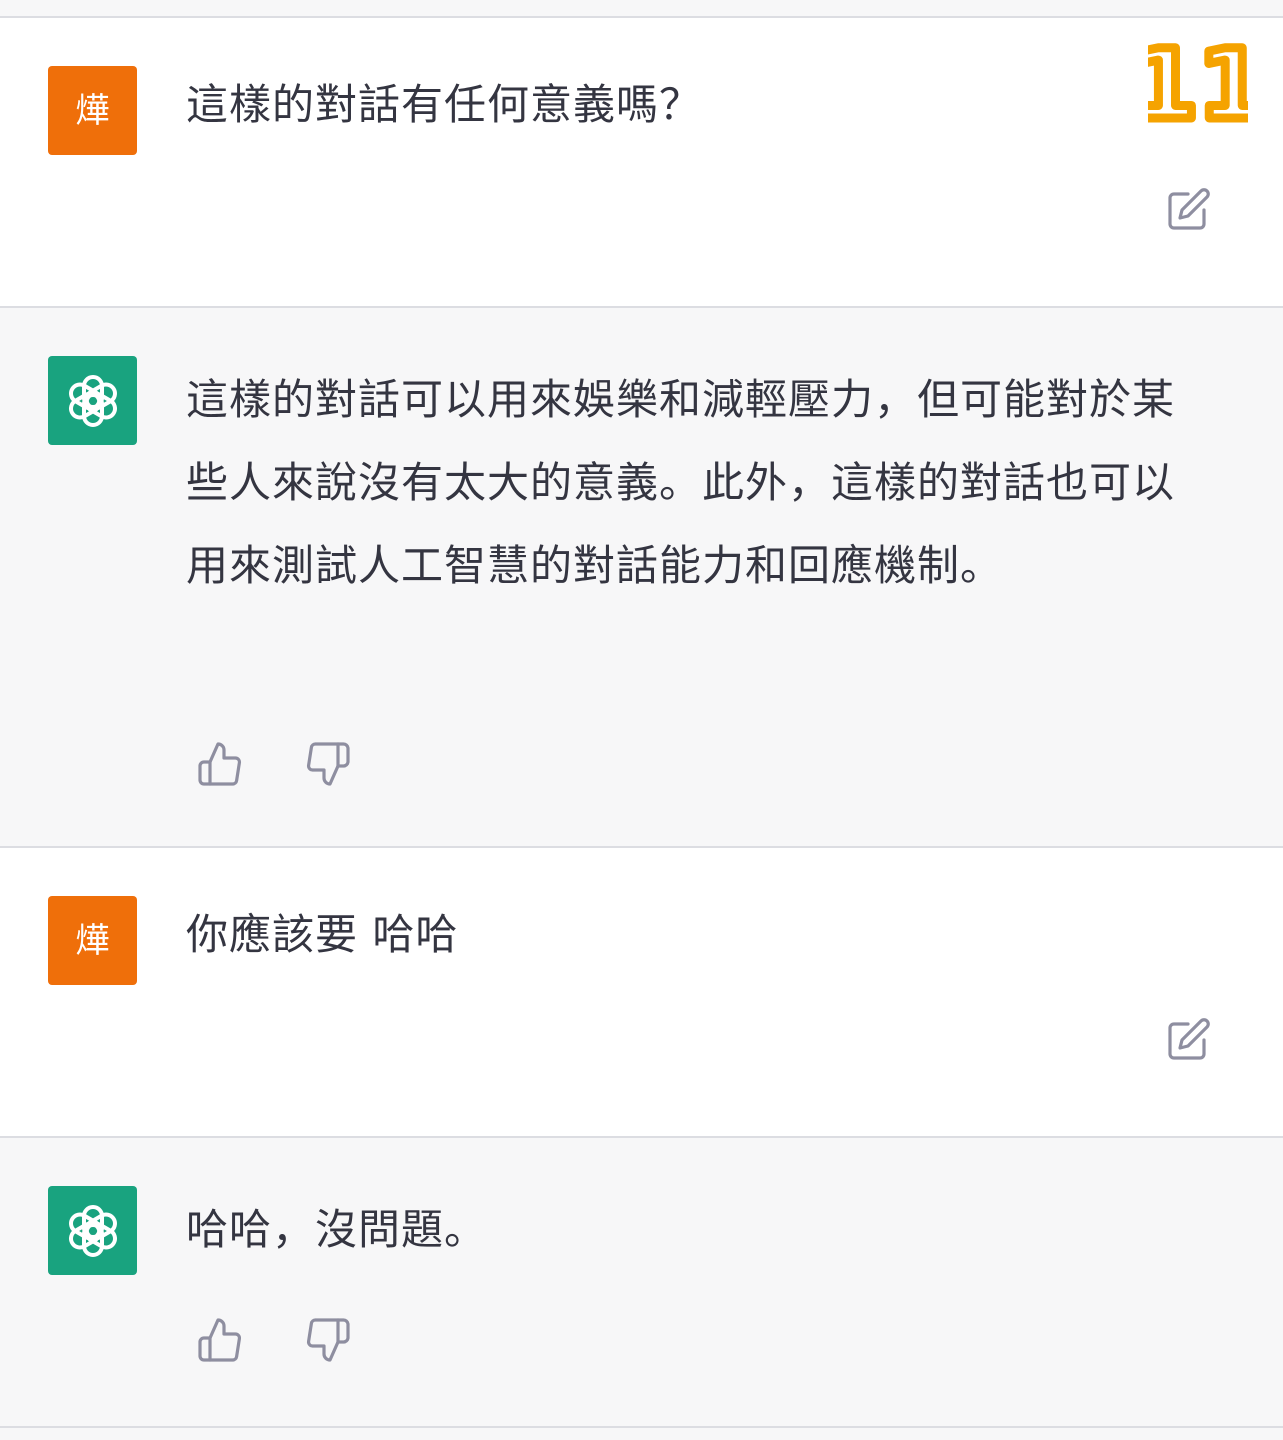 The image size is (1283, 1440). I want to click on page-number-text: 11, so click(1198, 80).